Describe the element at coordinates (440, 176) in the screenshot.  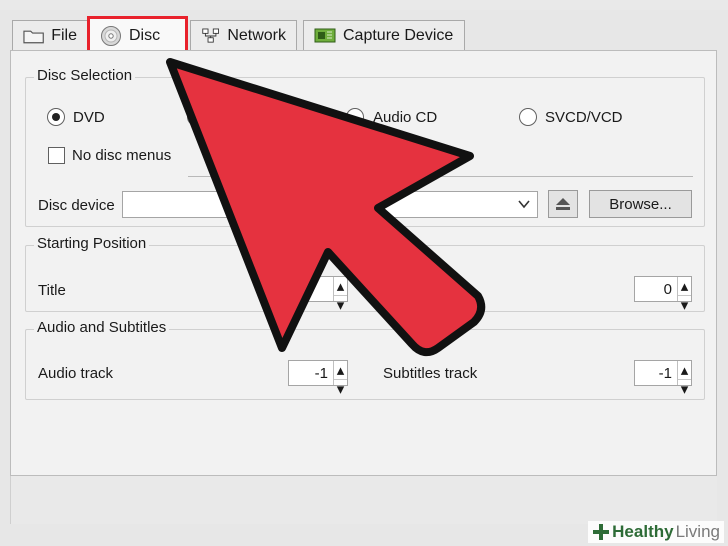
I see `disc-options-separator` at that location.